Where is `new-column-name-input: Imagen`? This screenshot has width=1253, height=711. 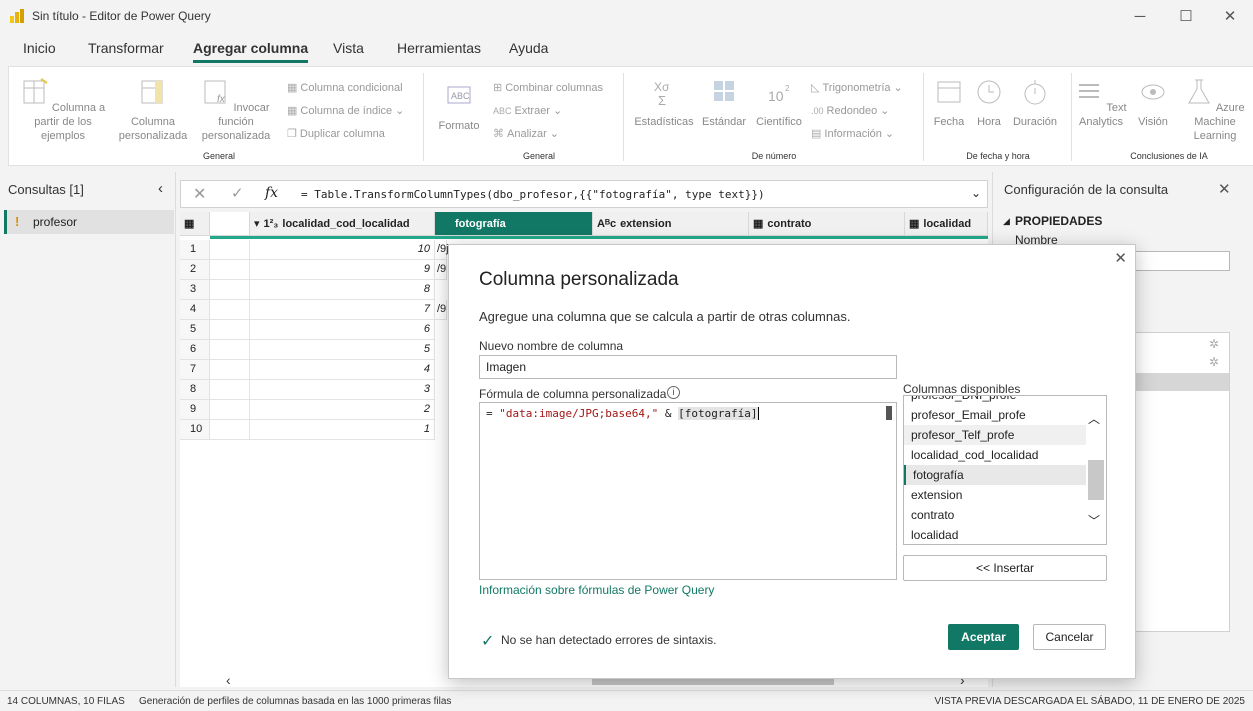
new-column-name-input: Imagen is located at coordinates (688, 367).